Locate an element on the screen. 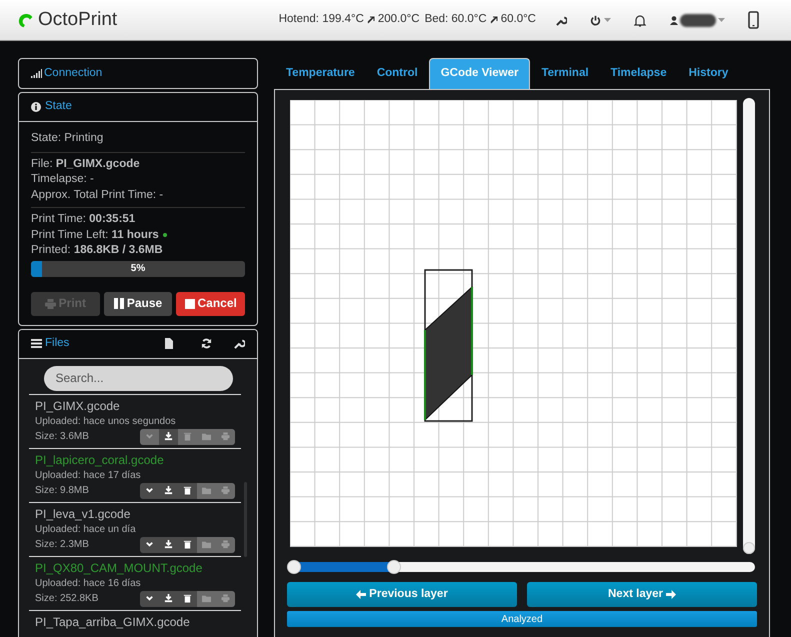 The image size is (791, 637). printer-state: State: Printing is located at coordinates (138, 141).